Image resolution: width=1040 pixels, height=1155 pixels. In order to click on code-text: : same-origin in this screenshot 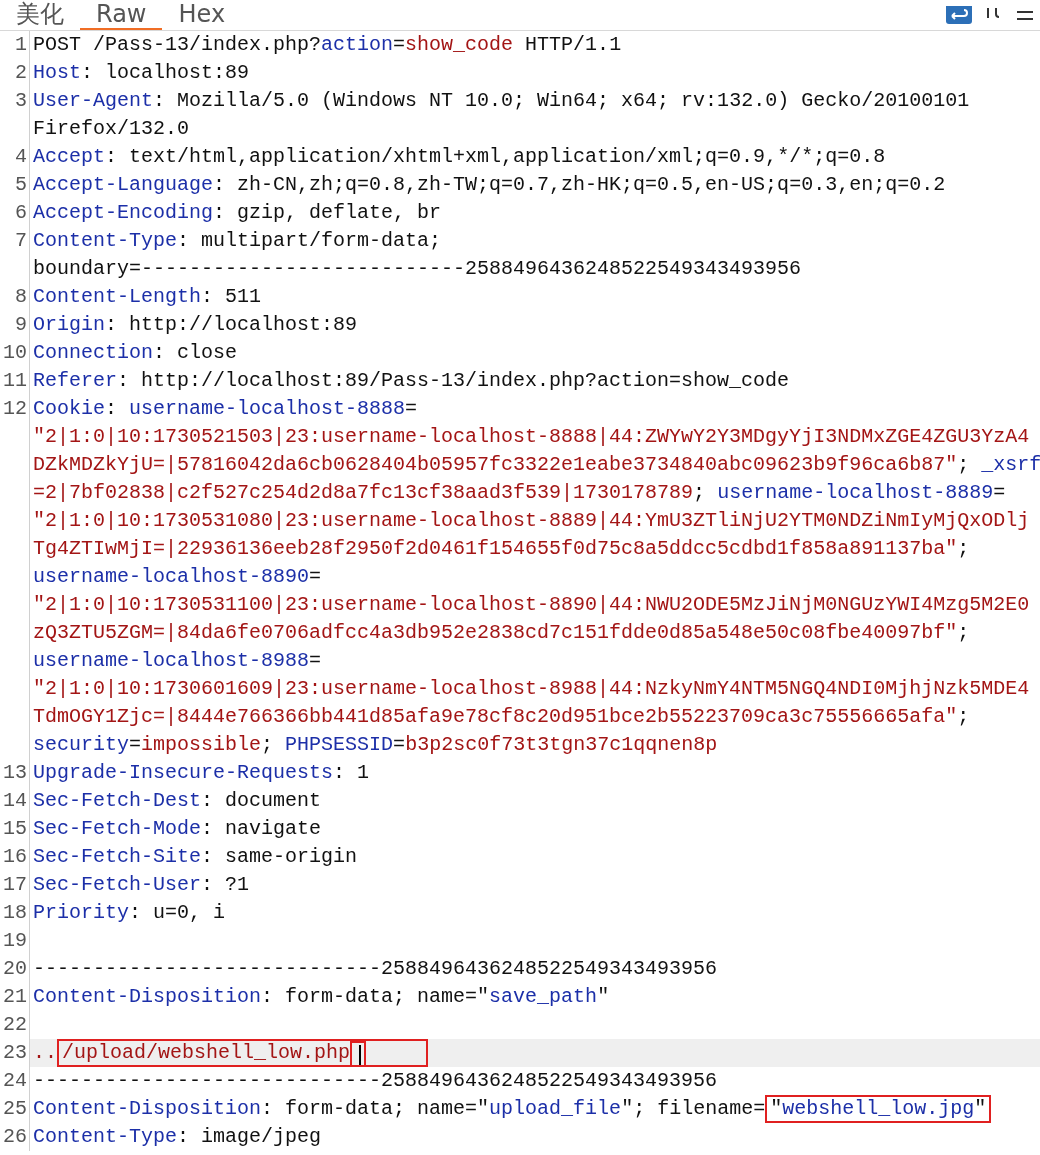, I will do `click(279, 856)`.